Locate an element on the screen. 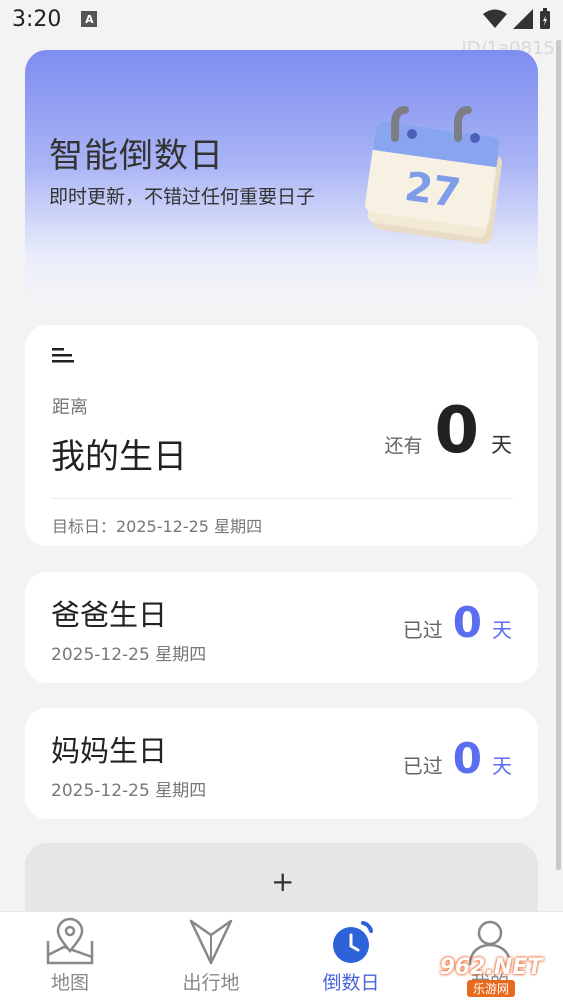 The height and width of the screenshot is (1002, 563). countdown-days: 0 is located at coordinates (456, 431).